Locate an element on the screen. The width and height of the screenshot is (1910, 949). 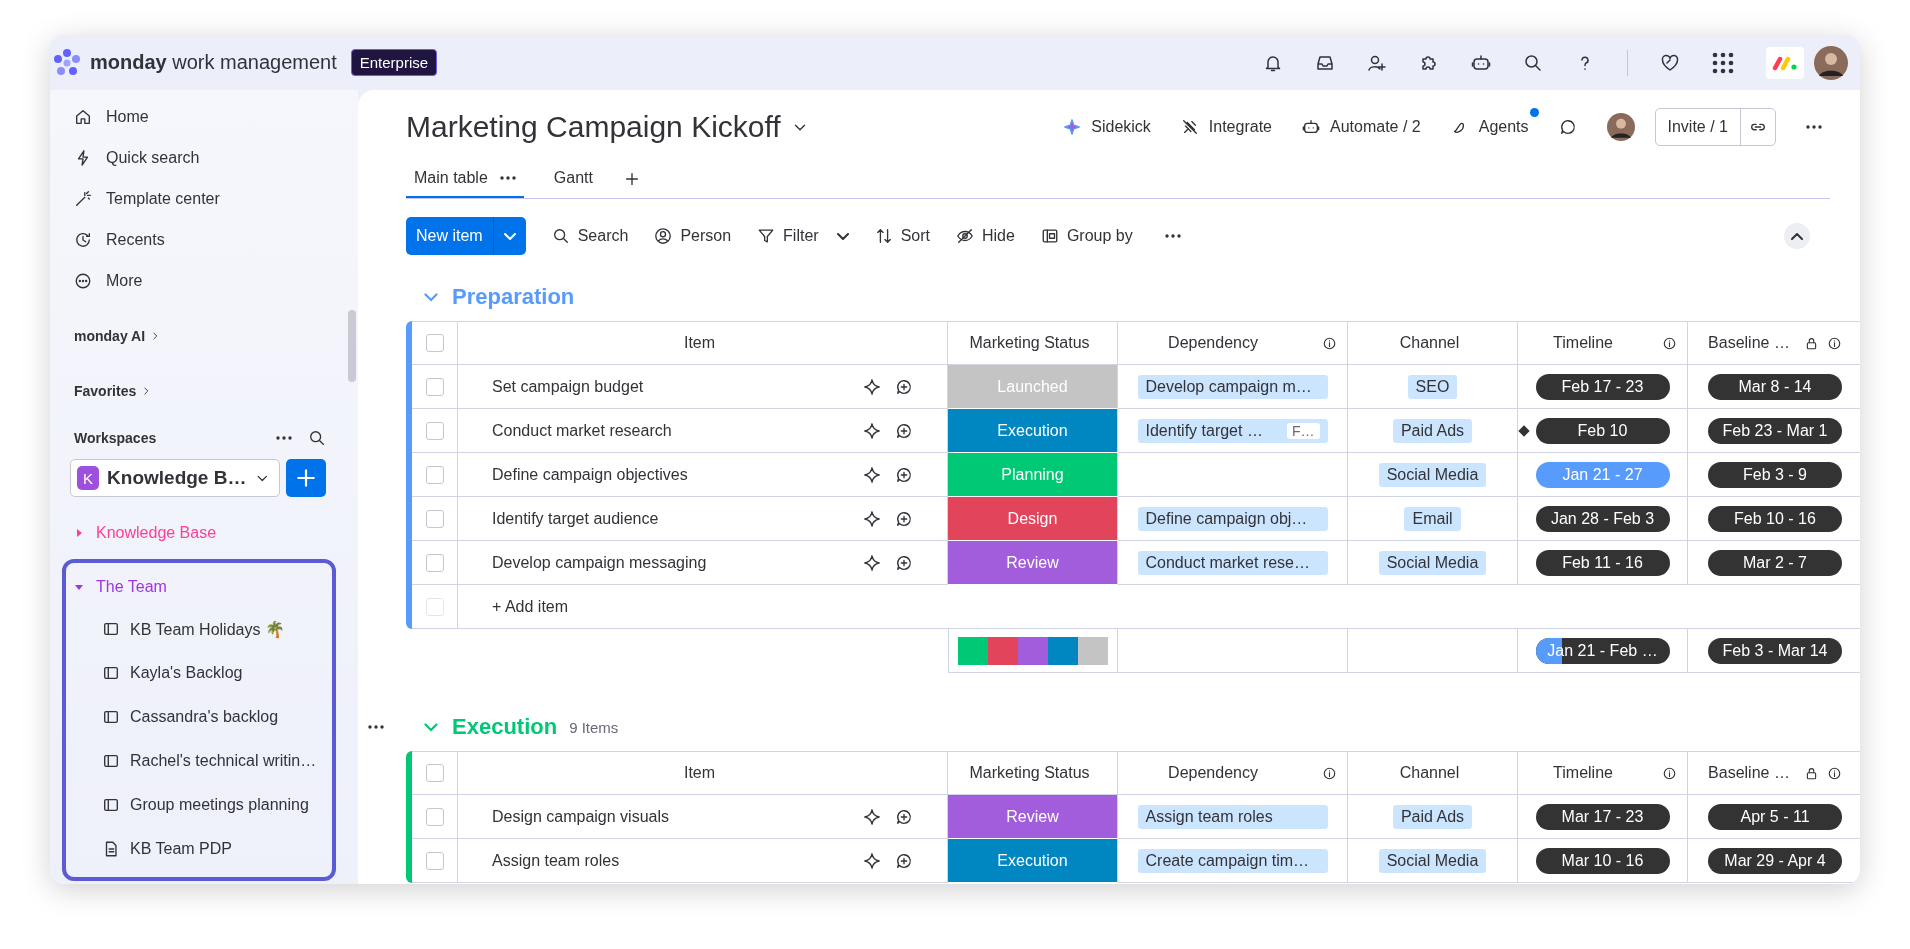
action-button: Agents is located at coordinates (1494, 122).